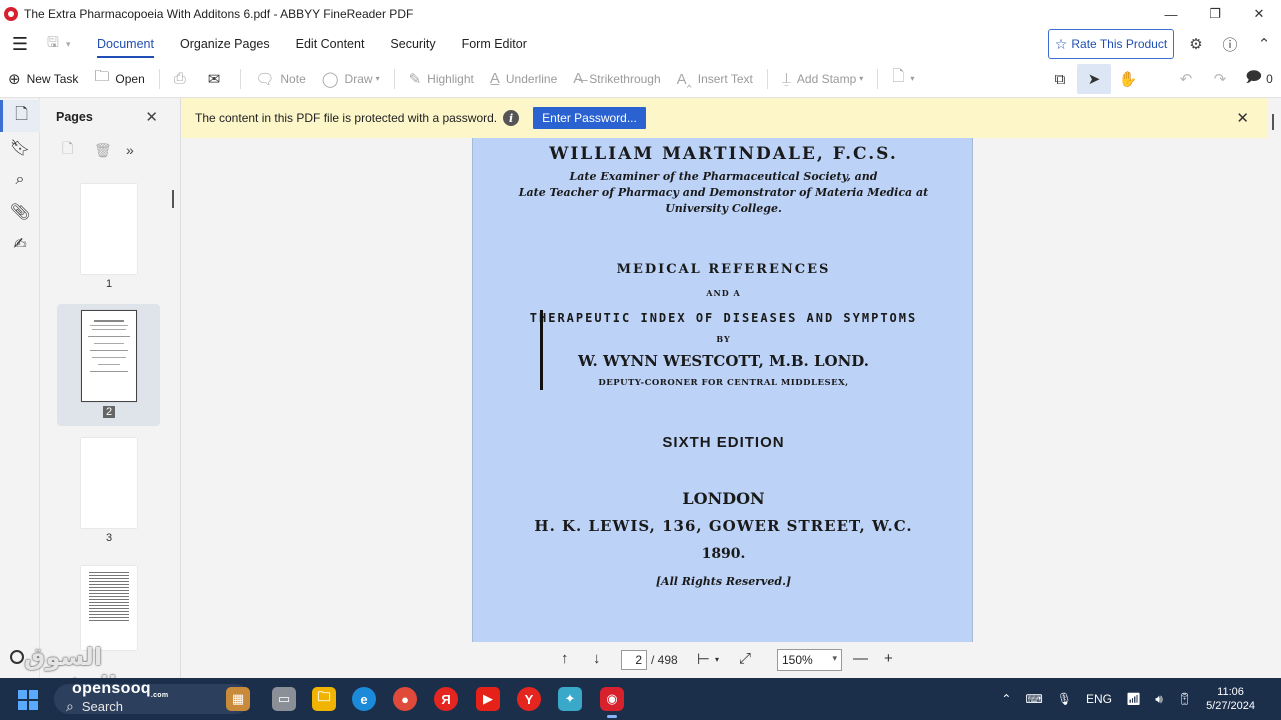 This screenshot has width=1281, height=720. What do you see at coordinates (109, 491) in the screenshot?
I see `page-thumbnail: 3` at bounding box center [109, 491].